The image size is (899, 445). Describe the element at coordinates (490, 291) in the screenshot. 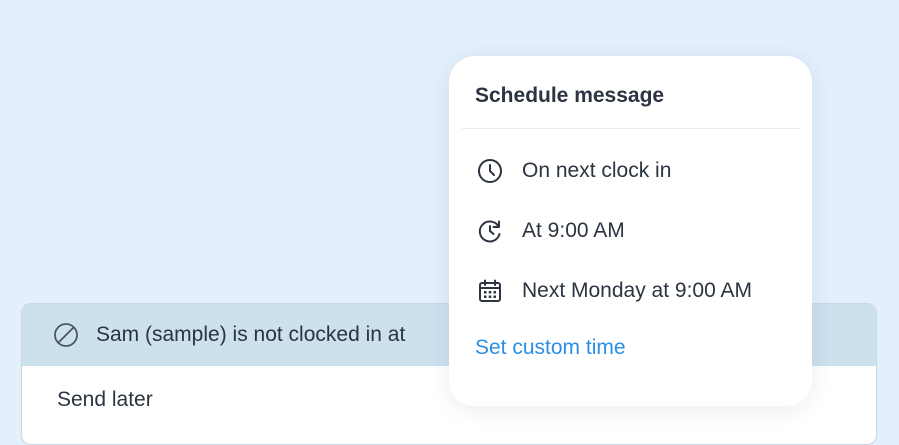

I see `calendar-icon` at that location.